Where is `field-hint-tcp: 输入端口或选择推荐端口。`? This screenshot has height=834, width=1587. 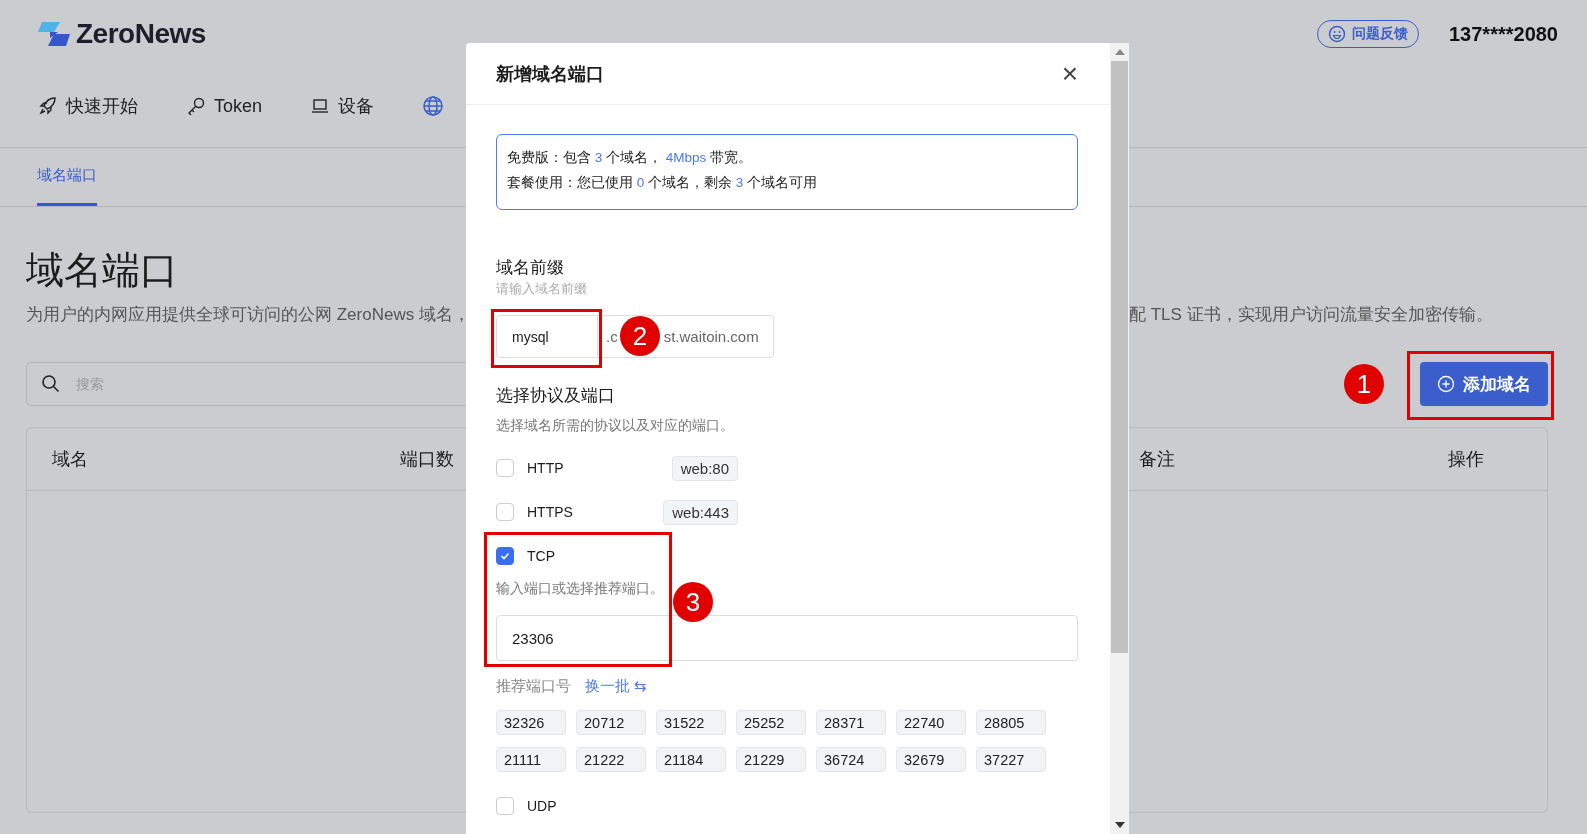 field-hint-tcp: 输入端口或选择推荐端口。 is located at coordinates (580, 589).